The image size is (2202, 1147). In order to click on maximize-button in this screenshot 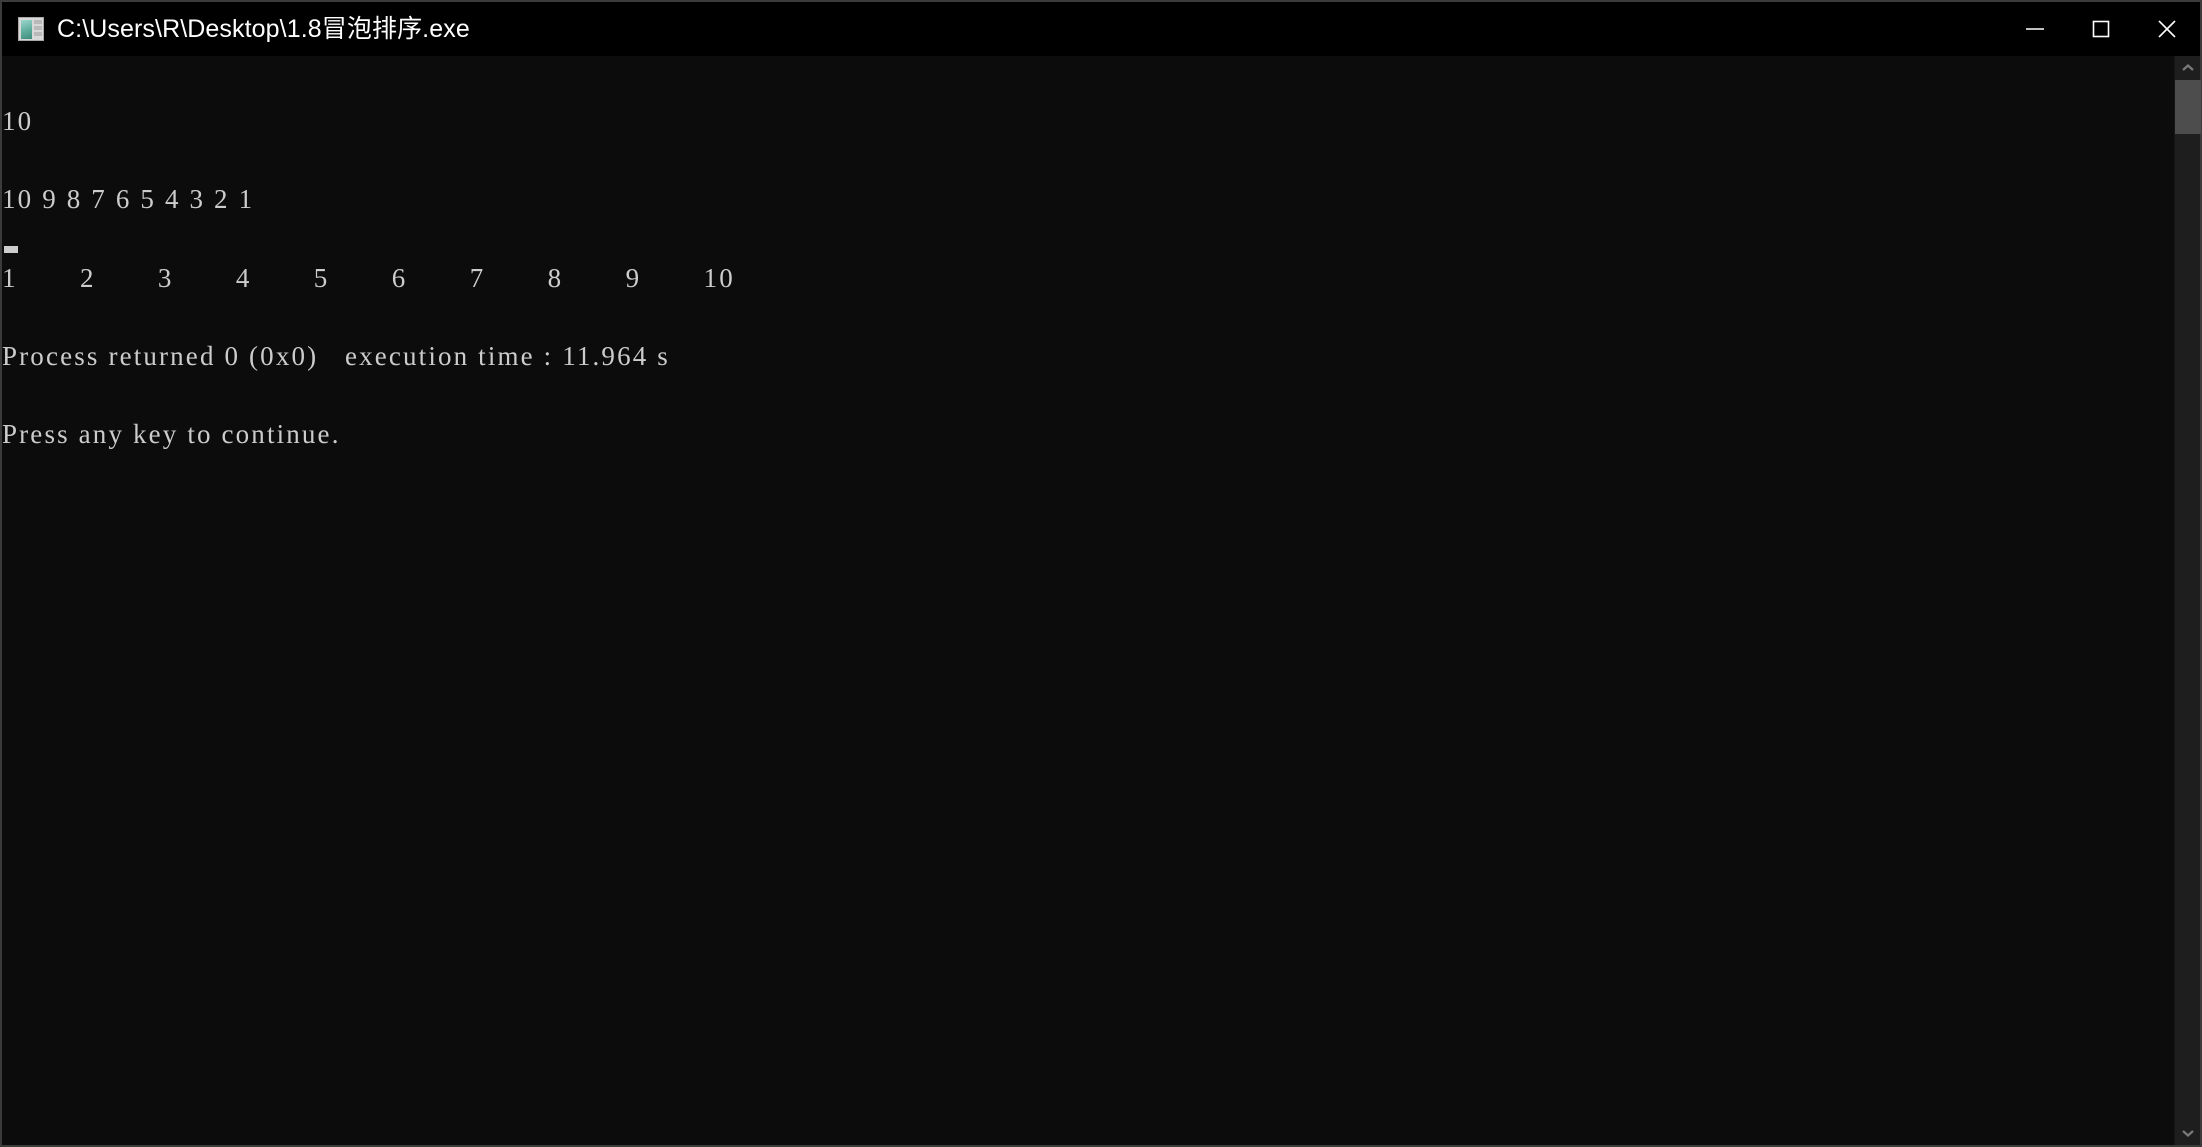, I will do `click(2101, 29)`.